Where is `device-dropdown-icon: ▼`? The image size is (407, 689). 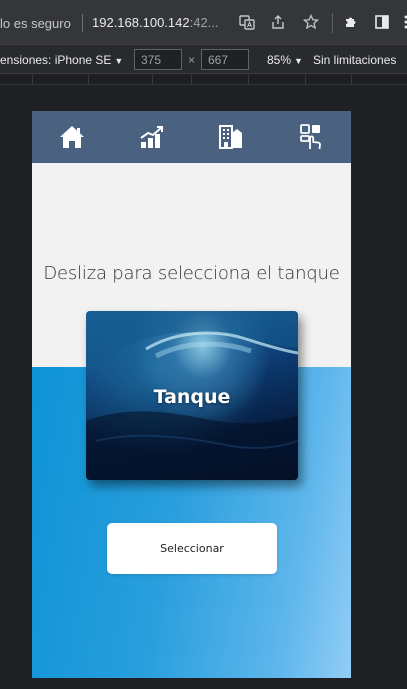
device-dropdown-icon: ▼ is located at coordinates (119, 61).